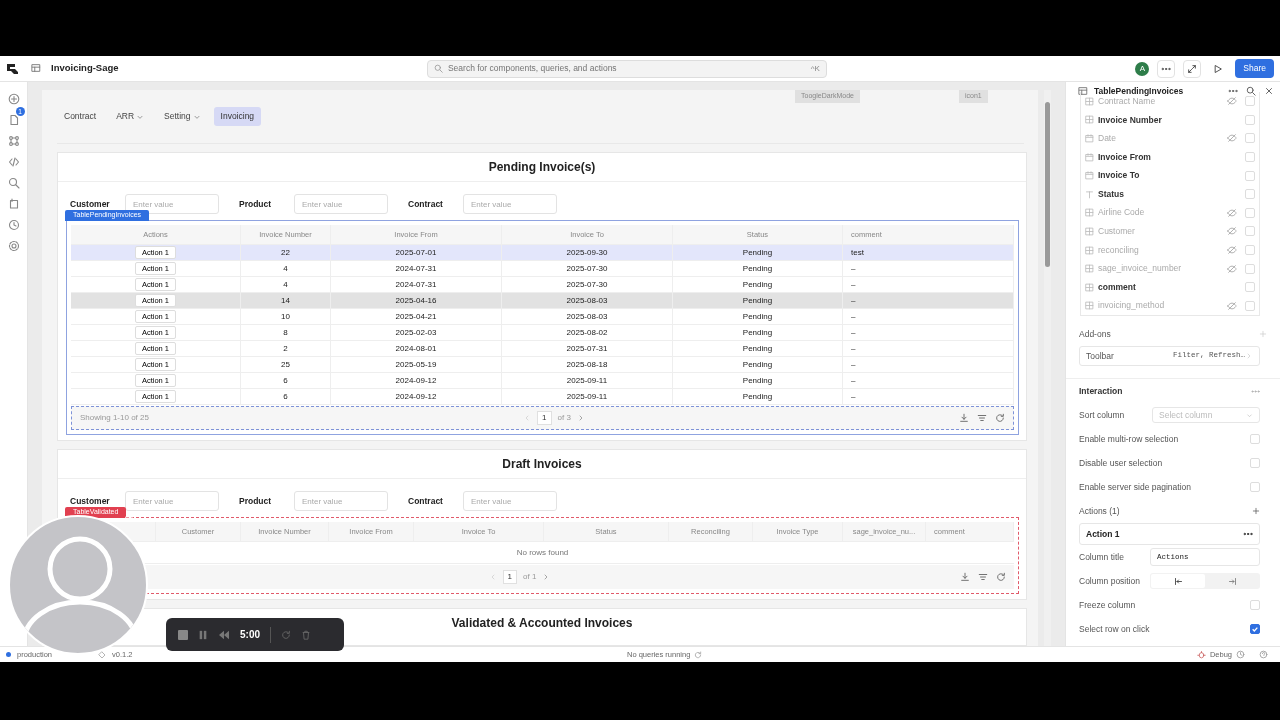 This screenshot has width=1280, height=720. What do you see at coordinates (1124, 157) in the screenshot?
I see `column-name: Invoice From` at bounding box center [1124, 157].